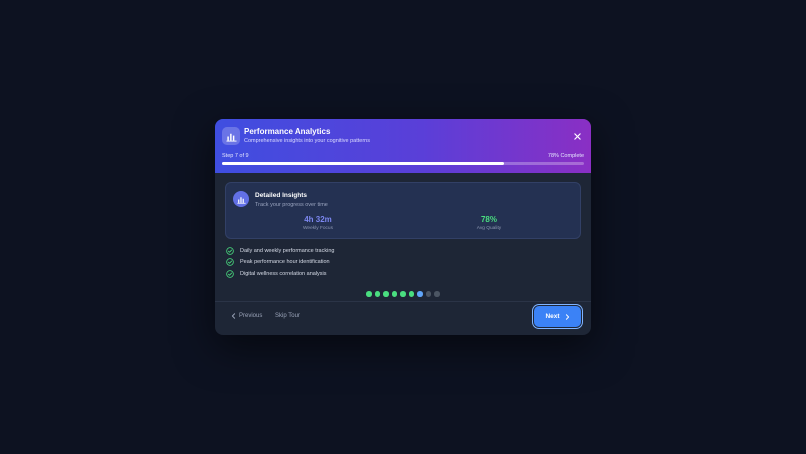 The image size is (806, 454). What do you see at coordinates (552, 316) in the screenshot?
I see `next-label: Next` at bounding box center [552, 316].